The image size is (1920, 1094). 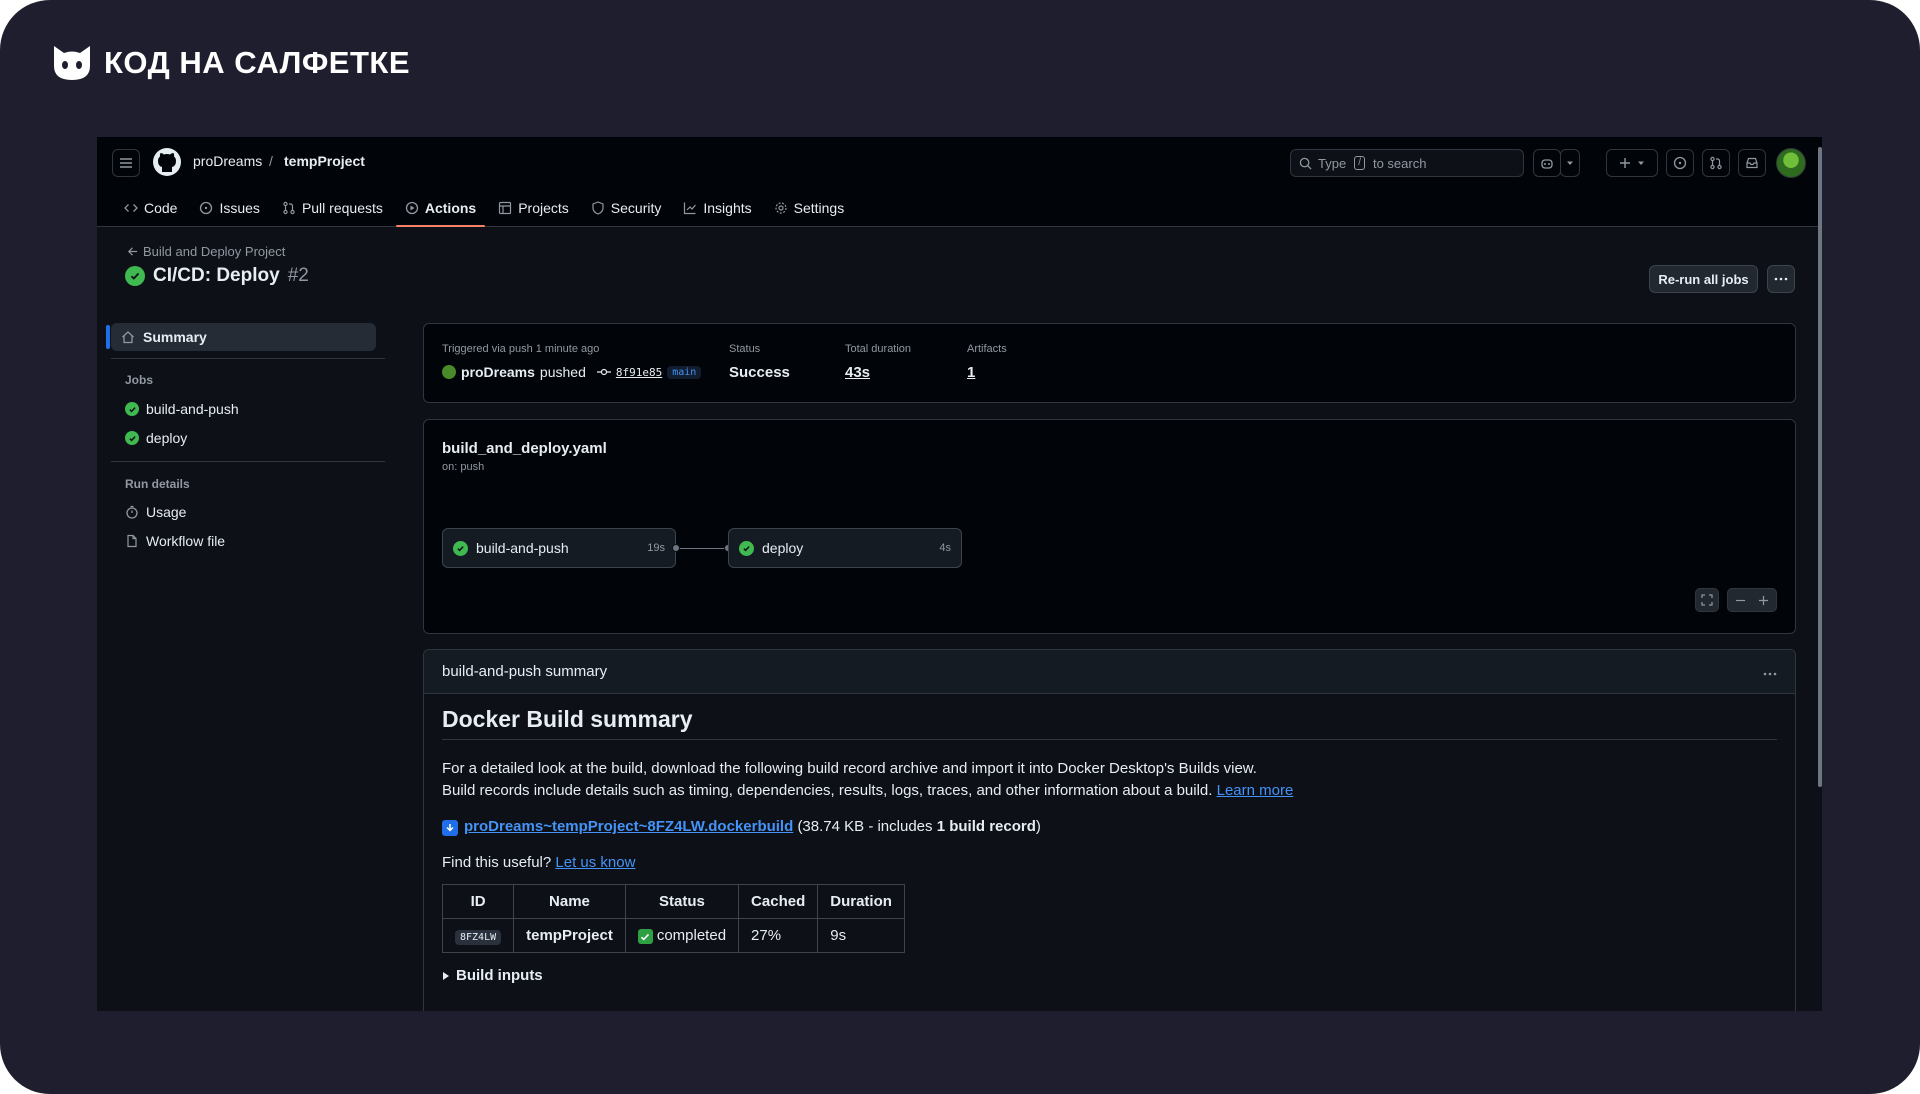 I want to click on sidebar-workflow-file-label: Workflow file, so click(x=186, y=541).